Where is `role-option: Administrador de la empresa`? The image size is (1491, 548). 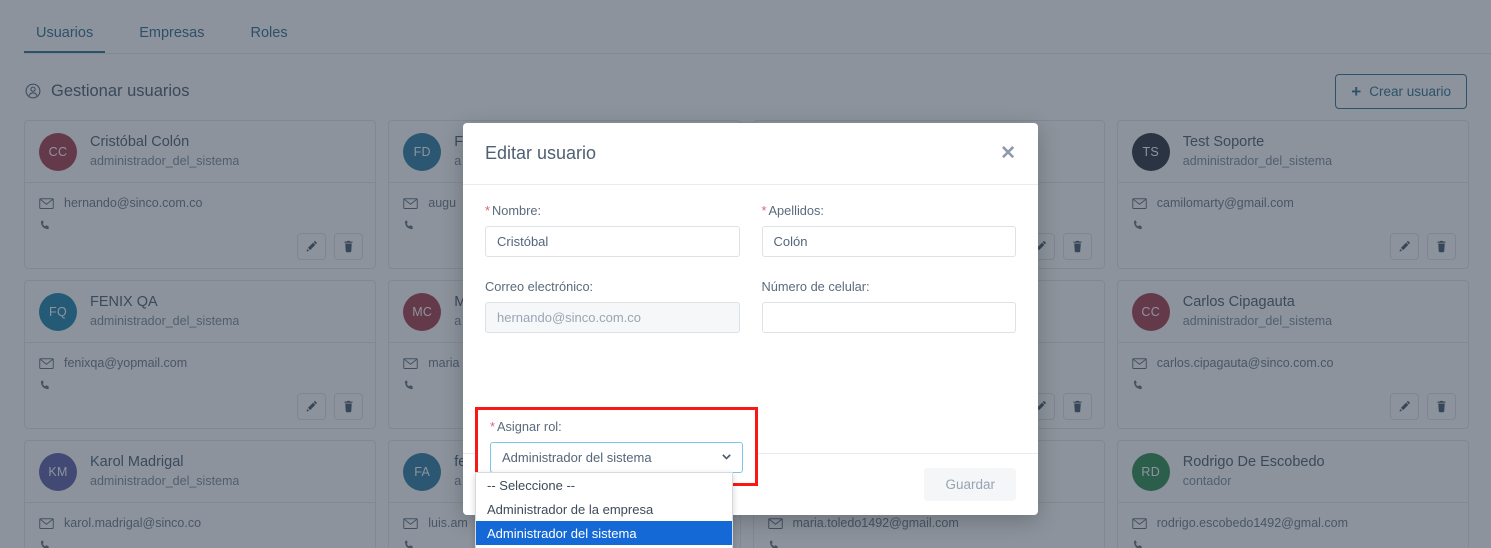
role-option: Administrador de la empresa is located at coordinates (604, 509).